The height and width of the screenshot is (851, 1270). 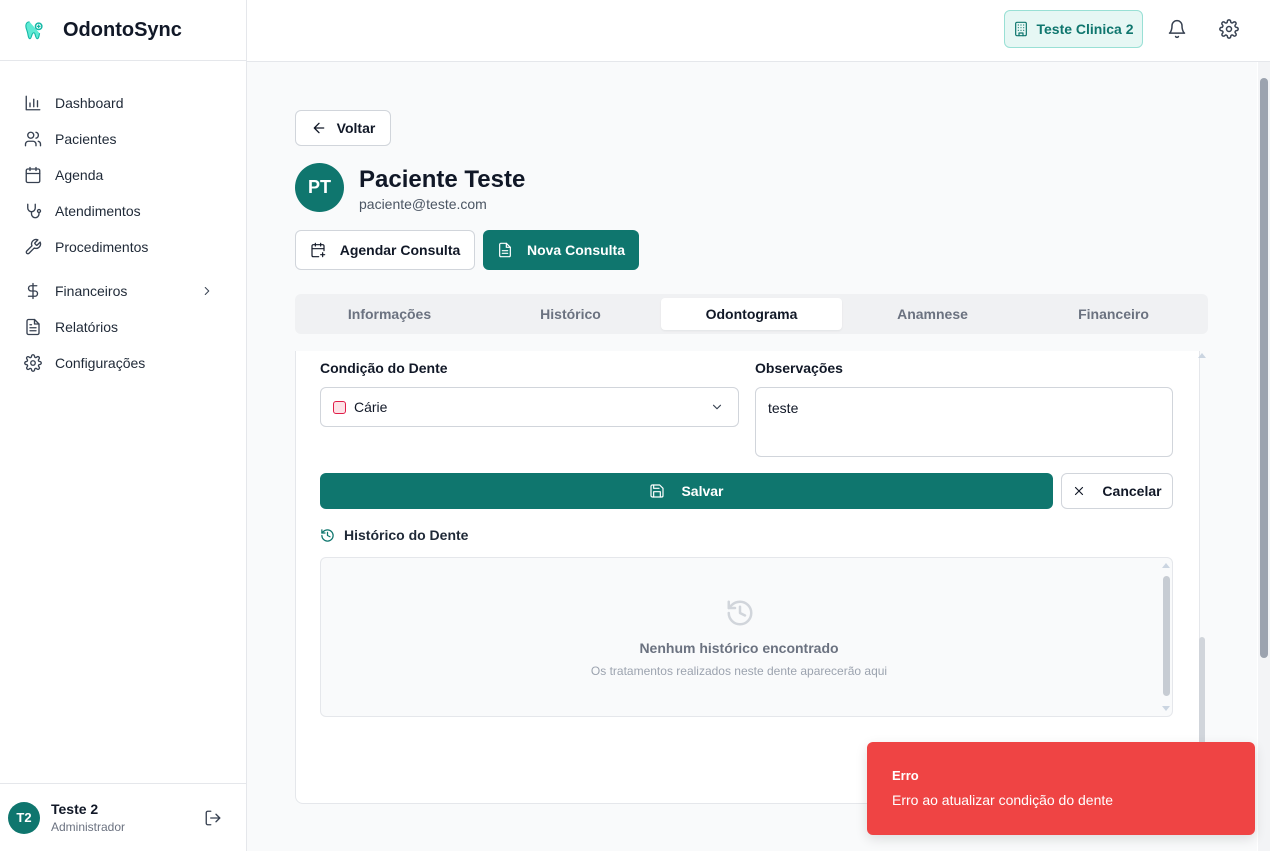 What do you see at coordinates (319, 187) in the screenshot?
I see `patient-avatar: PT` at bounding box center [319, 187].